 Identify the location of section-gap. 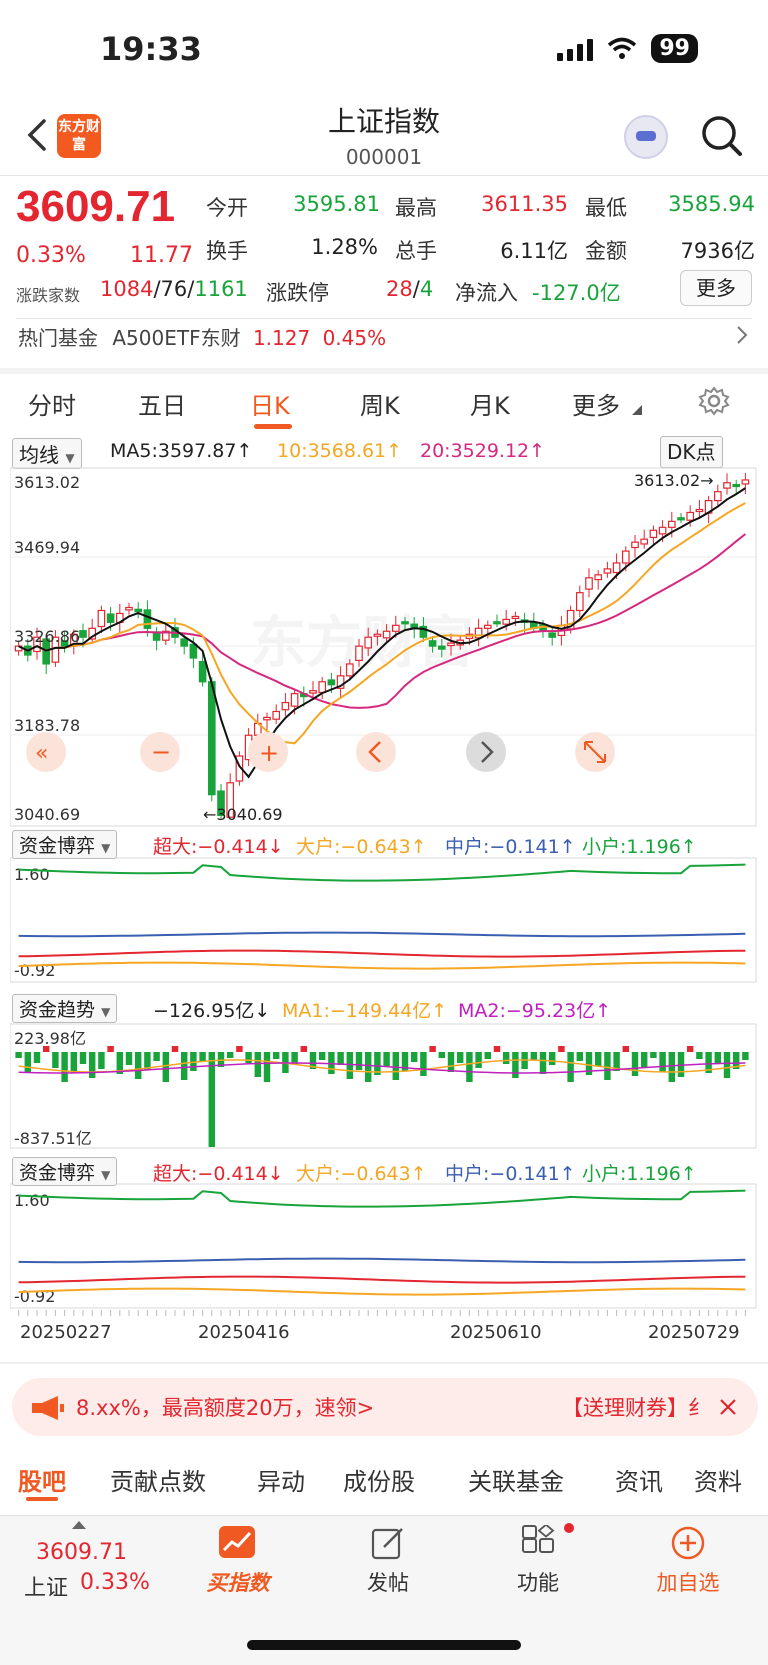
(384, 371).